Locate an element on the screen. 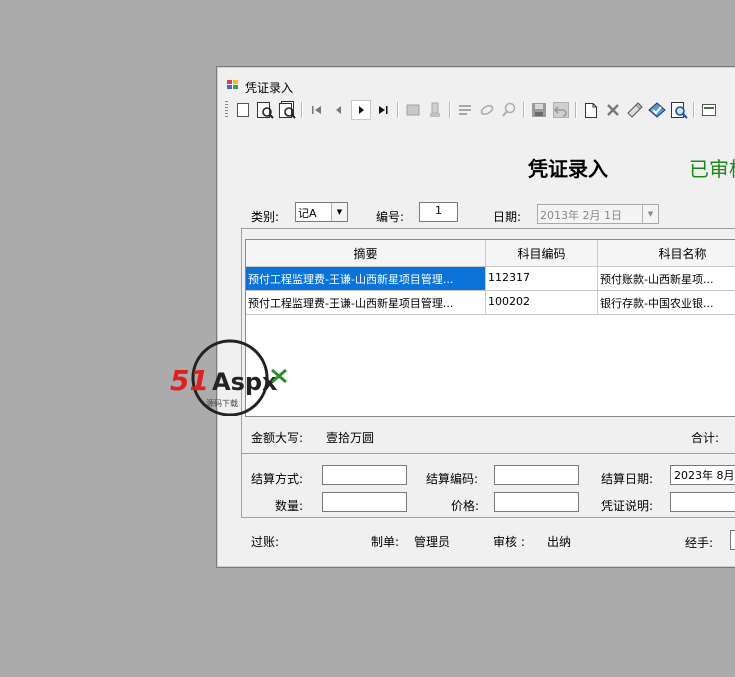 The image size is (735, 677). page-title: 凭证录入 is located at coordinates (568, 169).